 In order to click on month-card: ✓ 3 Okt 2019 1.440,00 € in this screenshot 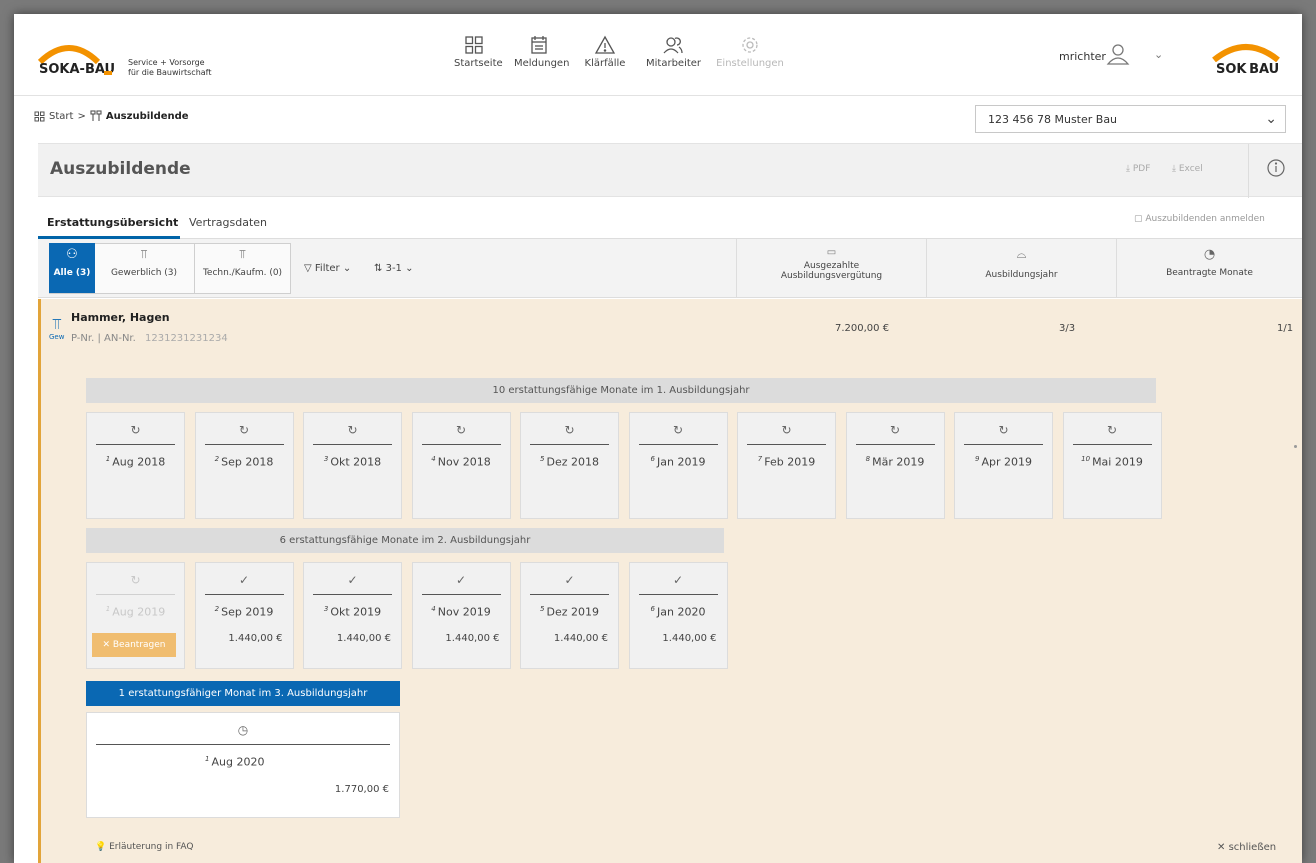, I will do `click(352, 615)`.